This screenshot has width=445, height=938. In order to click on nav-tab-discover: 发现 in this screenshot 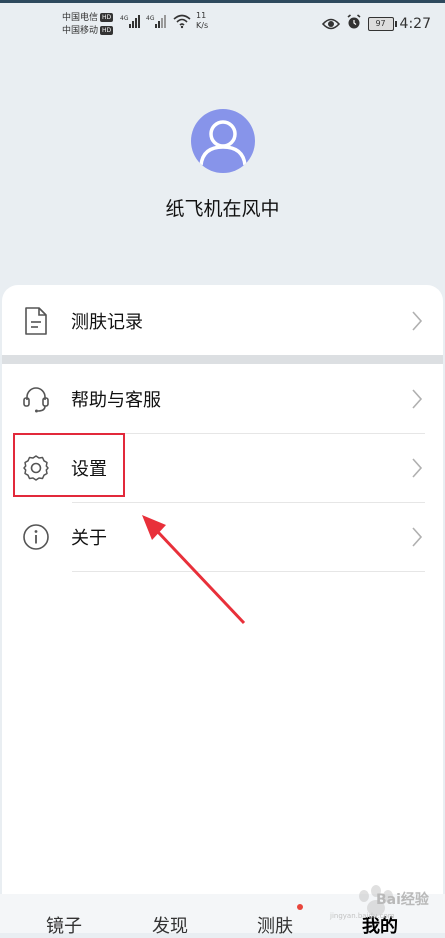, I will do `click(170, 925)`.